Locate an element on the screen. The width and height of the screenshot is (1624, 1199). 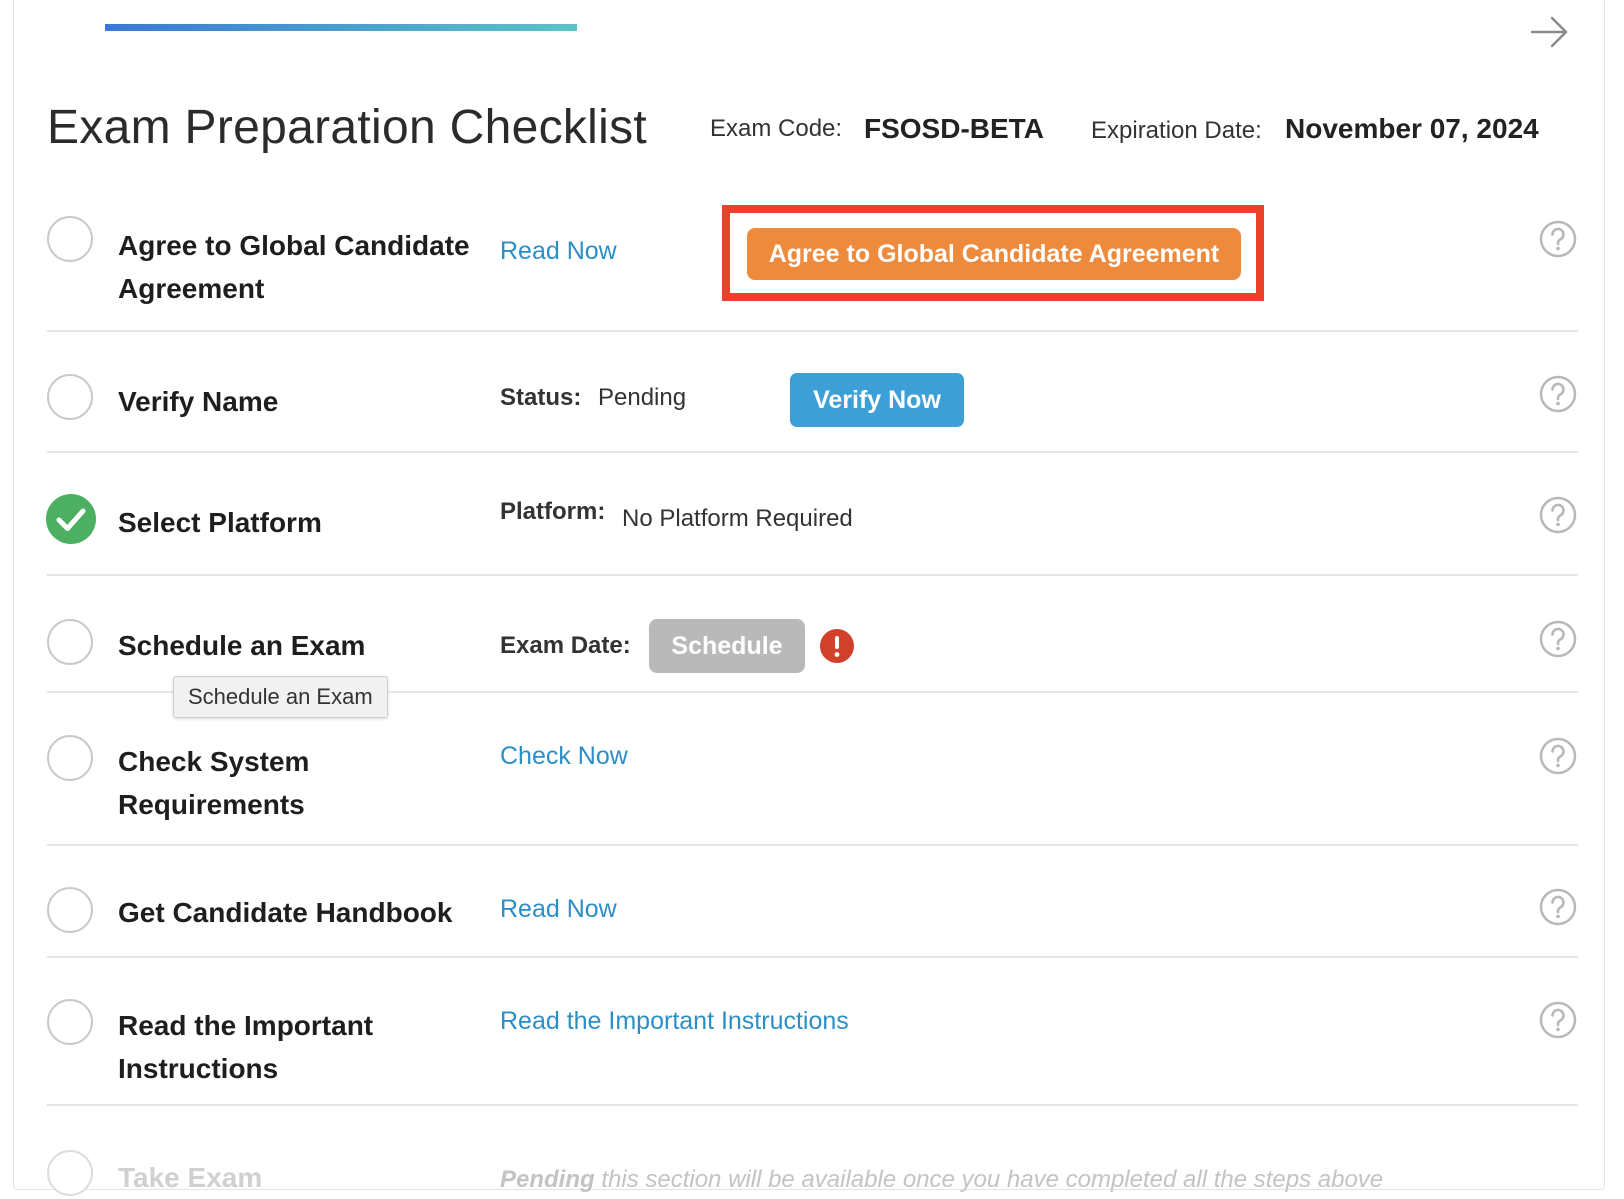
step-handbook-title: Get Candidate Handbook is located at coordinates (285, 912).